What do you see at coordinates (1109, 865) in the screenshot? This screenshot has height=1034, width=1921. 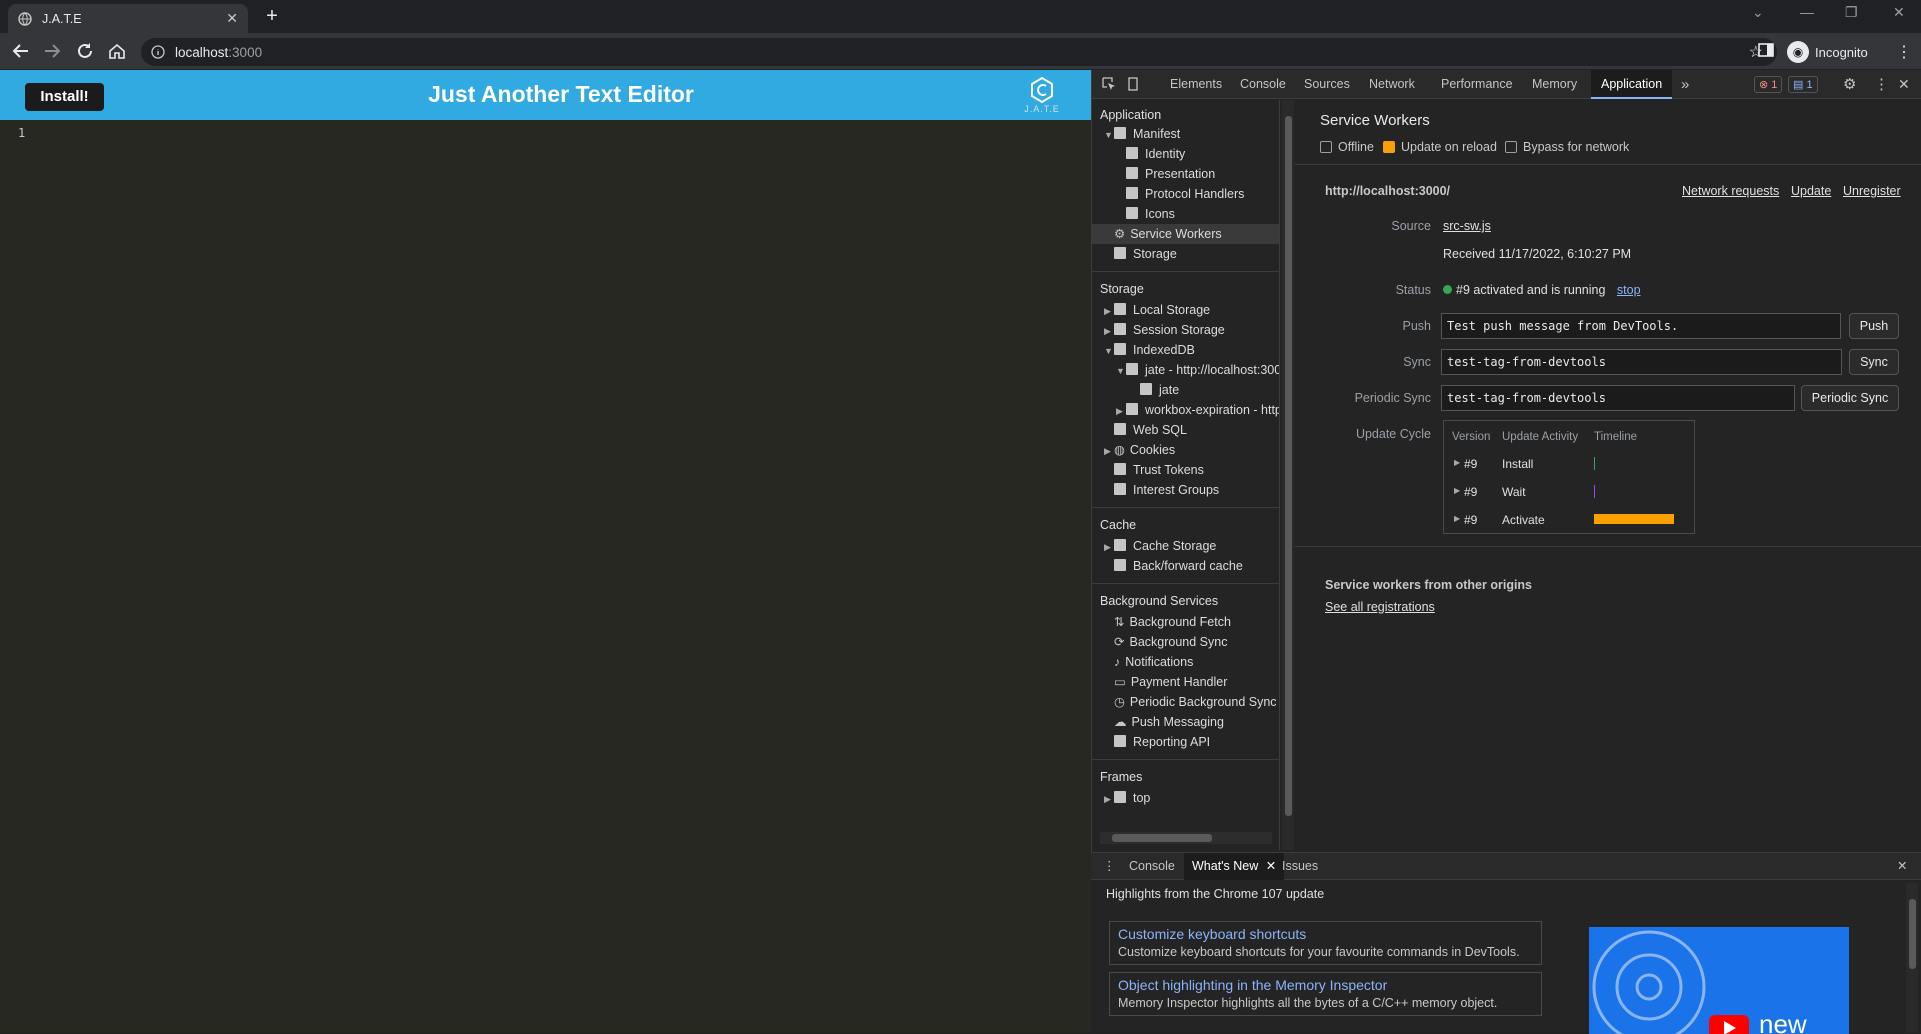 I see `drawer-menu-icon: ⋮` at bounding box center [1109, 865].